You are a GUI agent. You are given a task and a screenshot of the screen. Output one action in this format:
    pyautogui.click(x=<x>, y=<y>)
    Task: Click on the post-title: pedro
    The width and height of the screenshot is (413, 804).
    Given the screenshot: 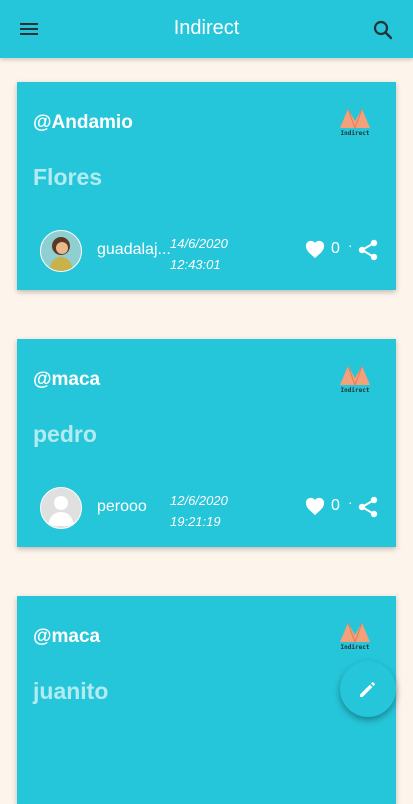 What is the action you would take?
    pyautogui.click(x=65, y=434)
    